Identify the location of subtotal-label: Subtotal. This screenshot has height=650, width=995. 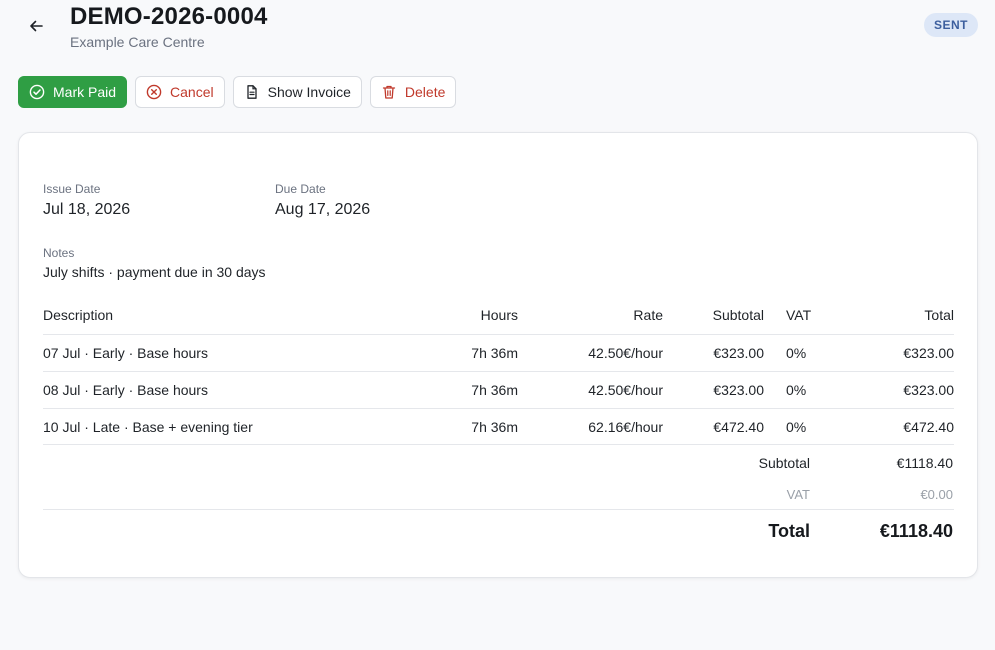
(784, 463).